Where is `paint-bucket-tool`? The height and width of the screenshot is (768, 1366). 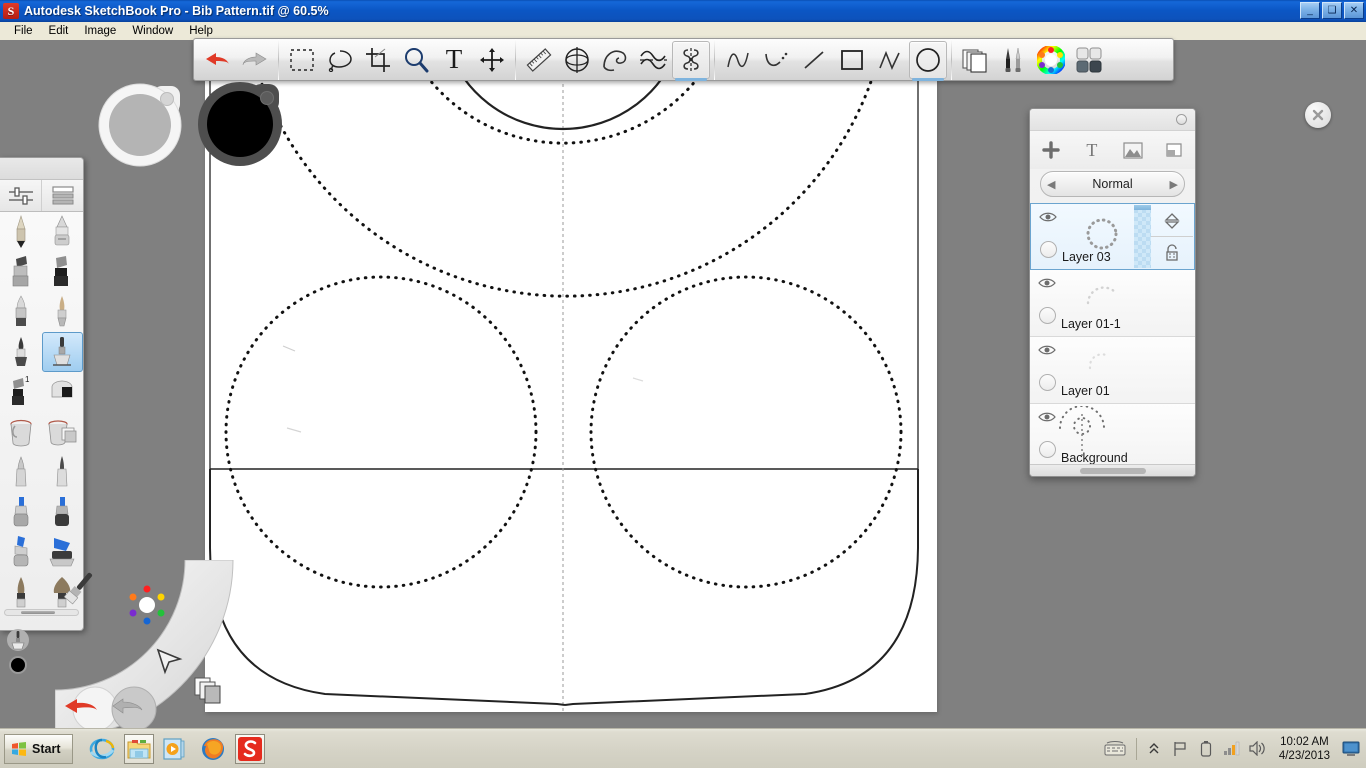 paint-bucket-tool is located at coordinates (21, 432).